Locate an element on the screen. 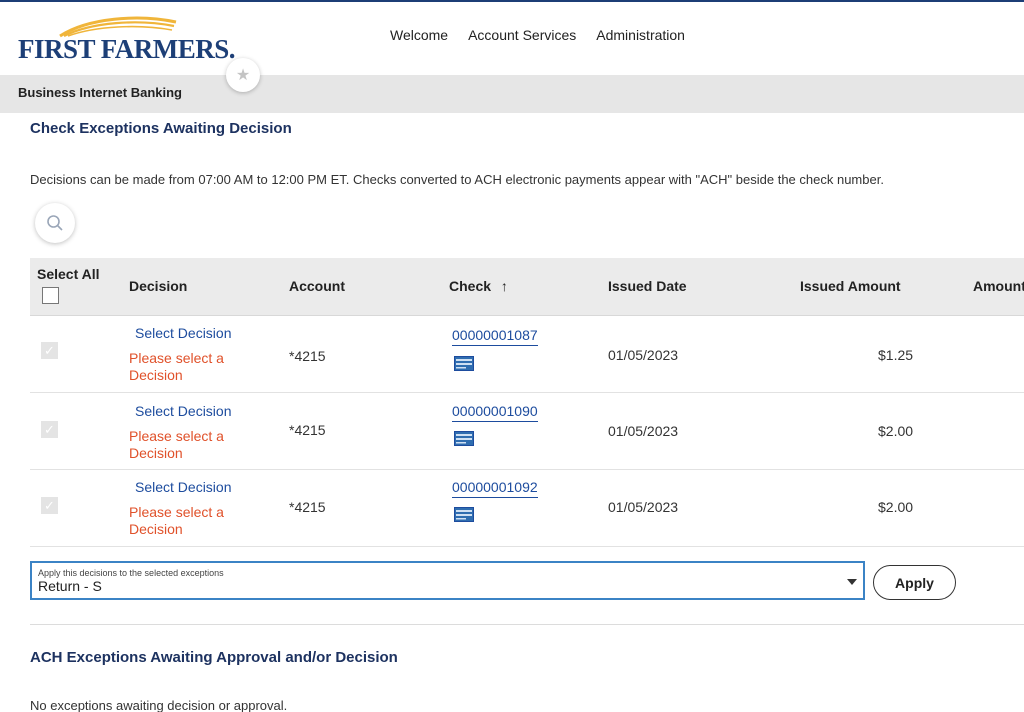 Image resolution: width=1024 pixels, height=712 pixels. favorite-button: ★ is located at coordinates (243, 75).